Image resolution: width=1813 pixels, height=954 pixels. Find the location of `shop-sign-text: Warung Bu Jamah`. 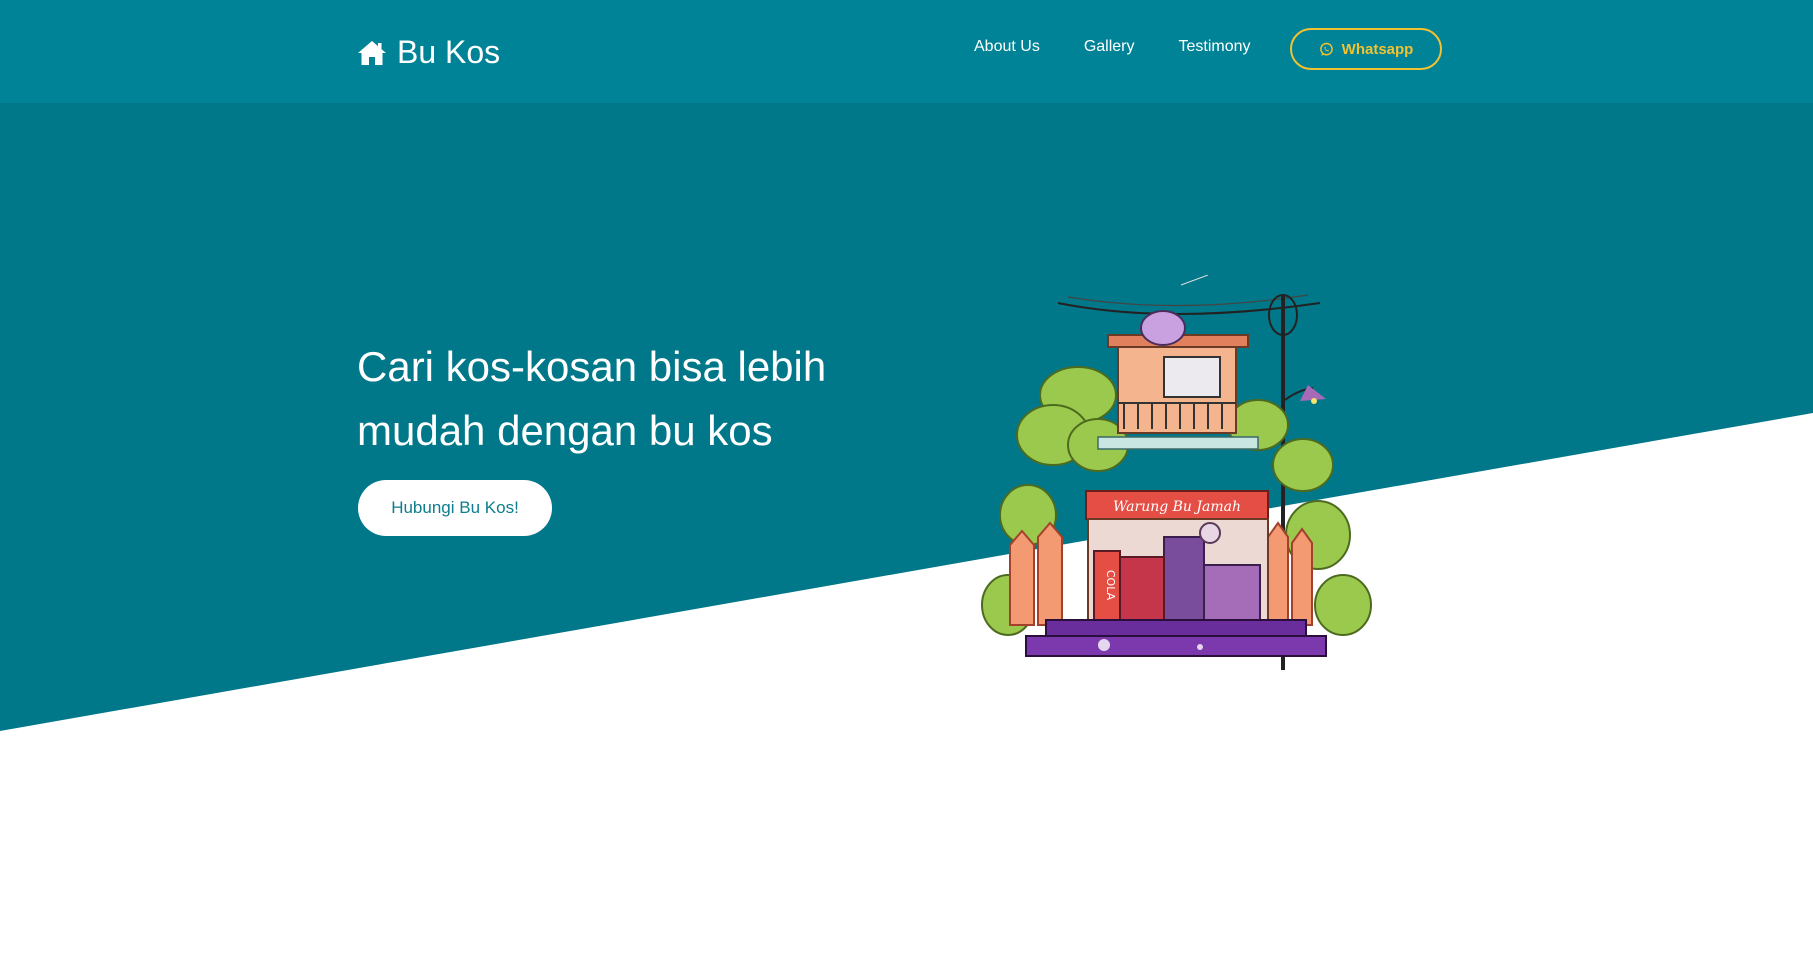

shop-sign-text: Warung Bu Jamah is located at coordinates (1177, 507).